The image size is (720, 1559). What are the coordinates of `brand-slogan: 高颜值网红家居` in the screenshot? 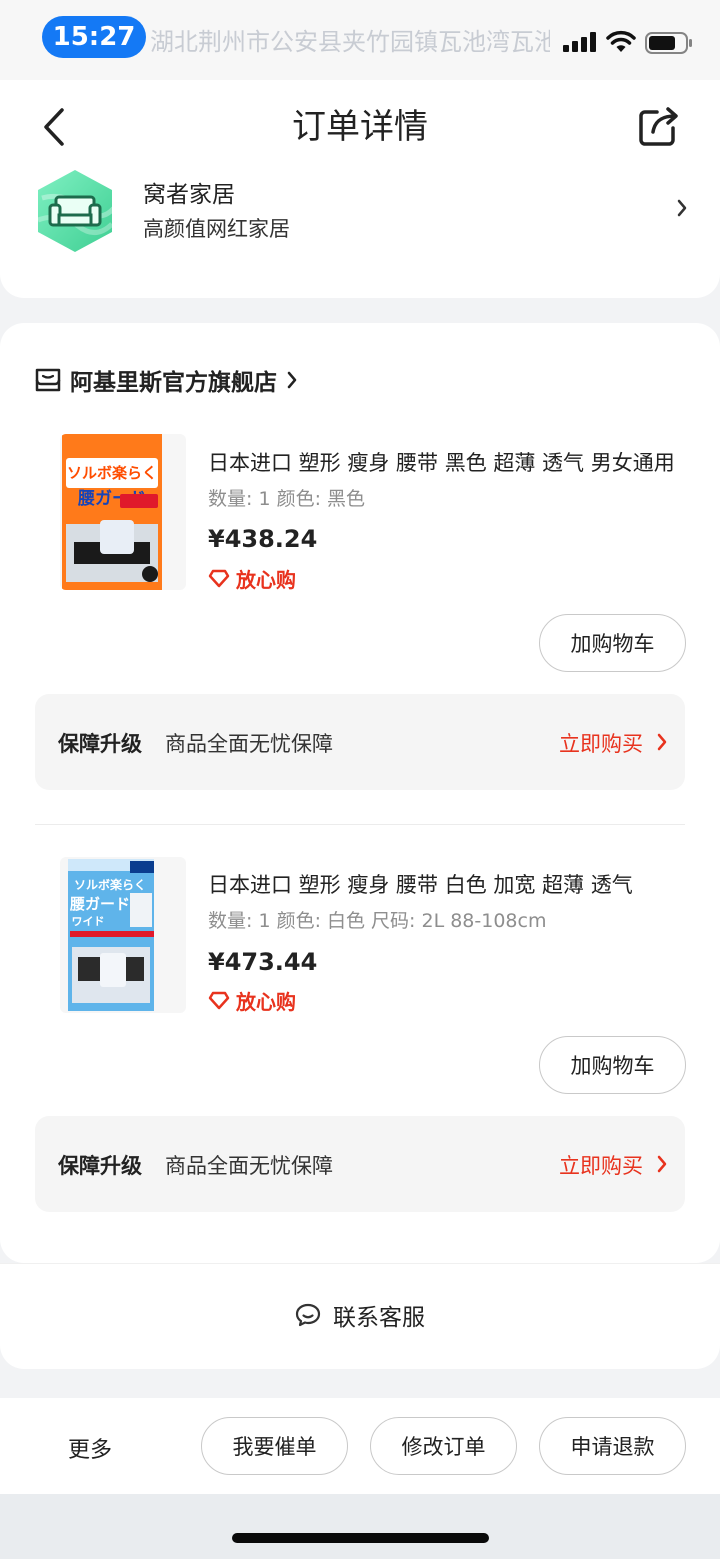 It's located at (216, 229).